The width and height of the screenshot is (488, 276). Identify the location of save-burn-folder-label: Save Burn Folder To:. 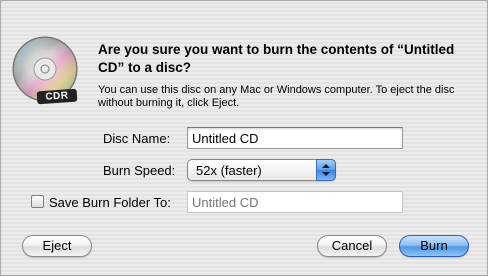
(110, 202).